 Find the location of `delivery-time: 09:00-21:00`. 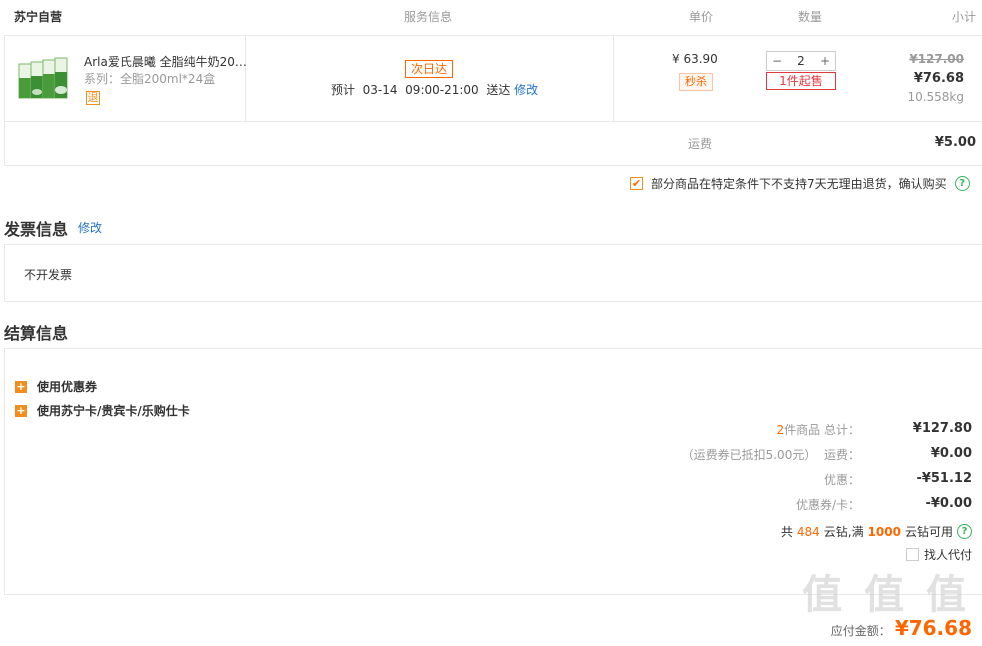

delivery-time: 09:00-21:00 is located at coordinates (442, 90).